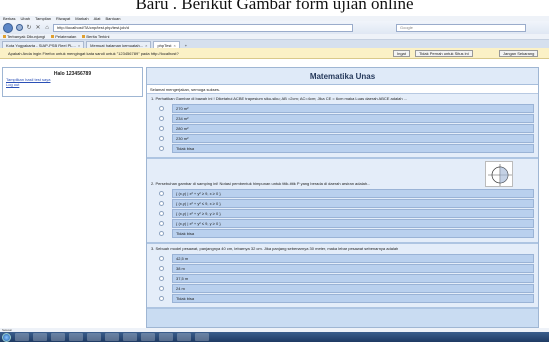 The image size is (549, 342). Describe the element at coordinates (519, 53) in the screenshot. I see `not-now-button: Jangan Sekarang` at that location.